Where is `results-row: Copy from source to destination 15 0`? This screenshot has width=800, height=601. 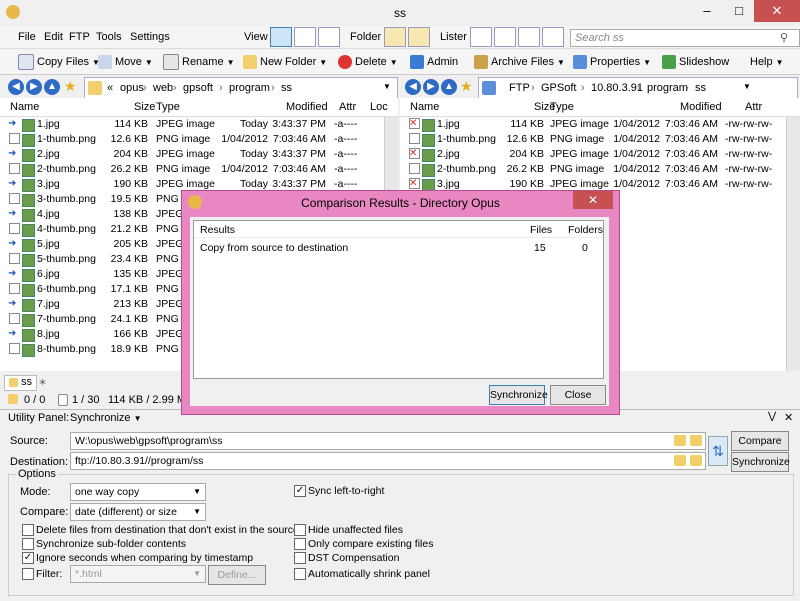
results-row: Copy from source to destination 15 0 is located at coordinates (398, 247).